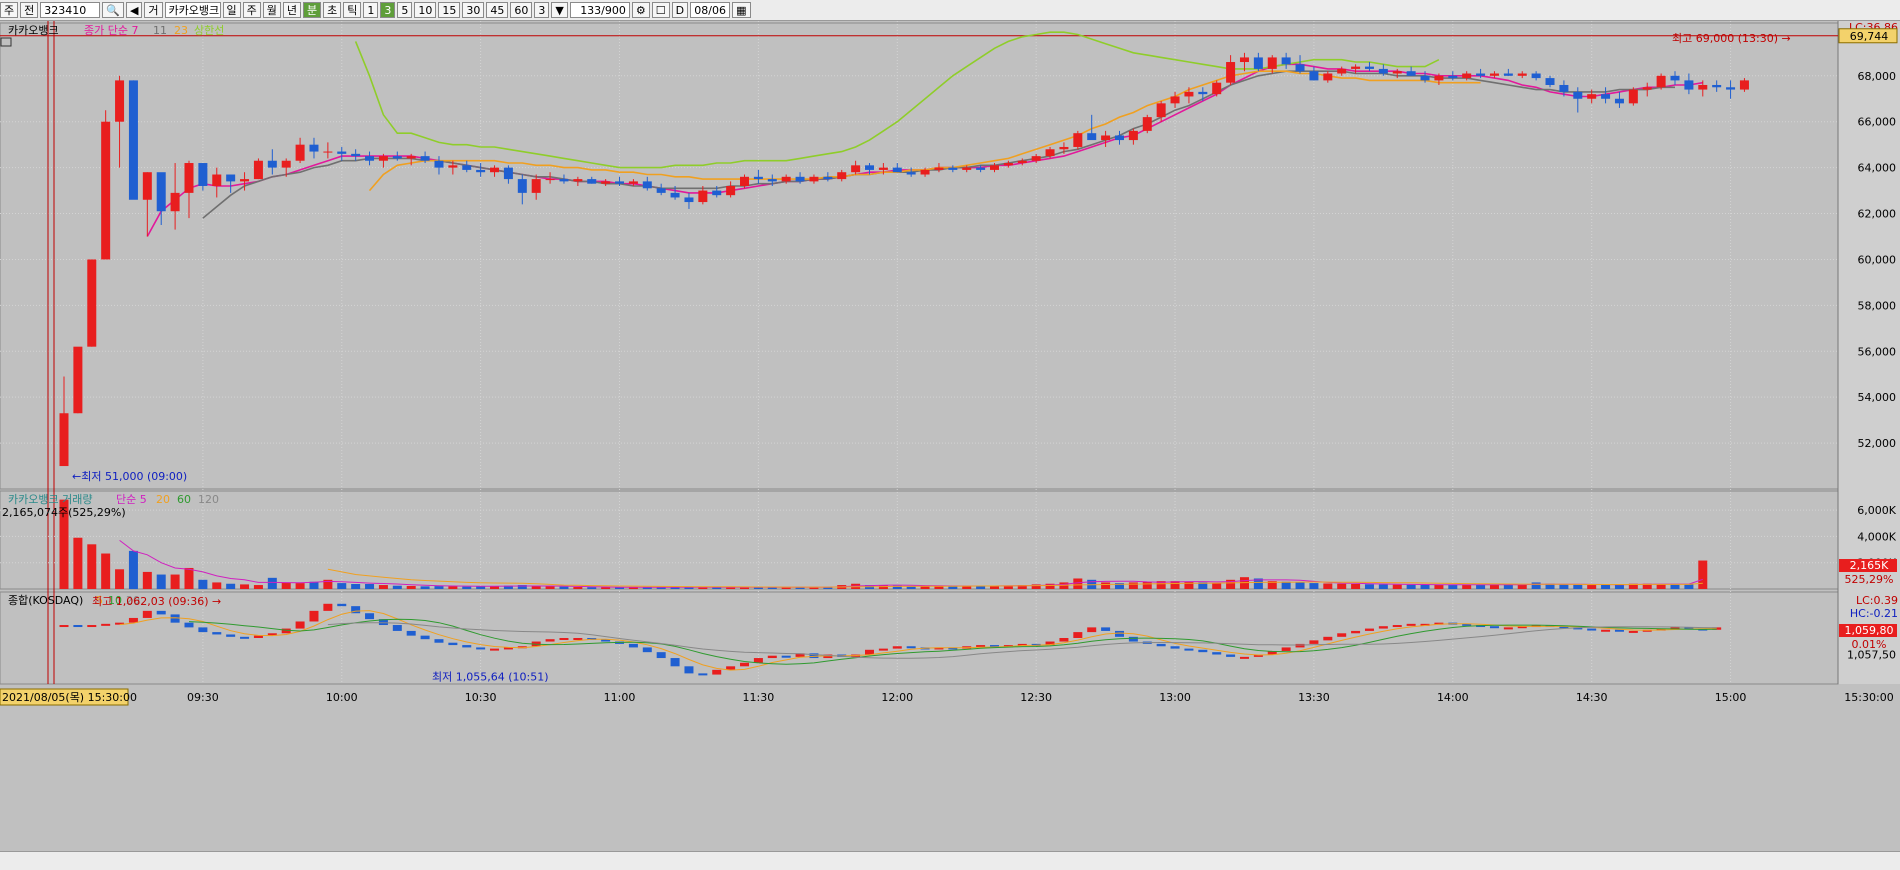 Image resolution: width=1900 pixels, height=870 pixels. What do you see at coordinates (292, 10) in the screenshot?
I see `period-year-button: 년` at bounding box center [292, 10].